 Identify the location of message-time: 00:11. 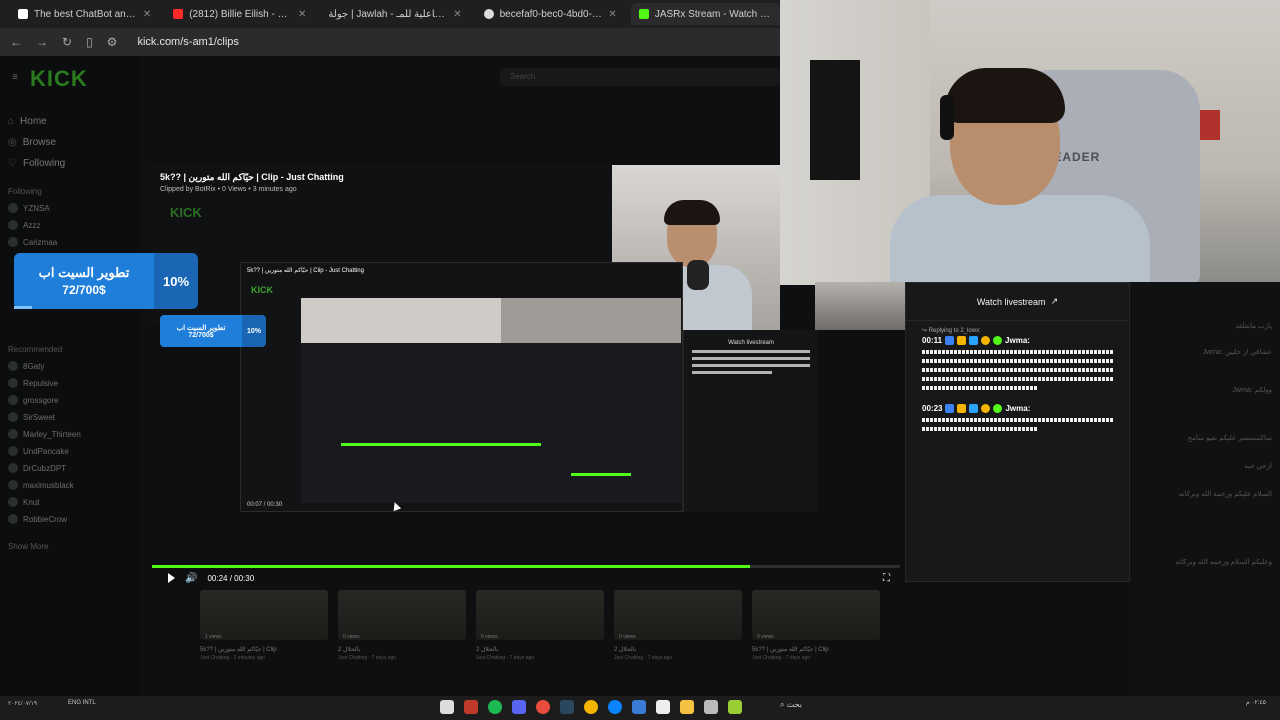
(932, 340).